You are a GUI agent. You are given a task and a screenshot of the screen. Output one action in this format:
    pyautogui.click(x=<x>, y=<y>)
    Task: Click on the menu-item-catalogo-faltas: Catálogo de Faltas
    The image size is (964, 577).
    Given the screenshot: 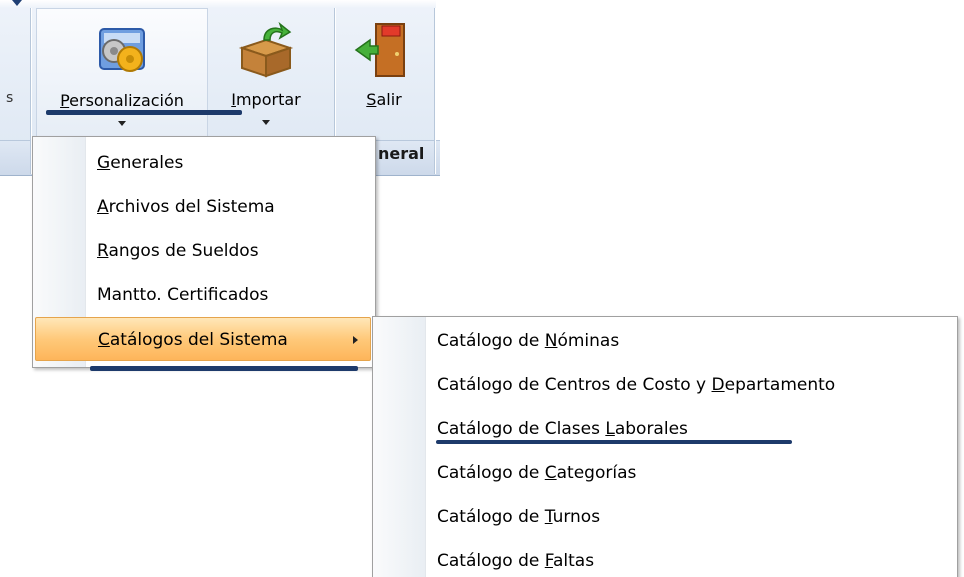 What is the action you would take?
    pyautogui.click(x=664, y=558)
    